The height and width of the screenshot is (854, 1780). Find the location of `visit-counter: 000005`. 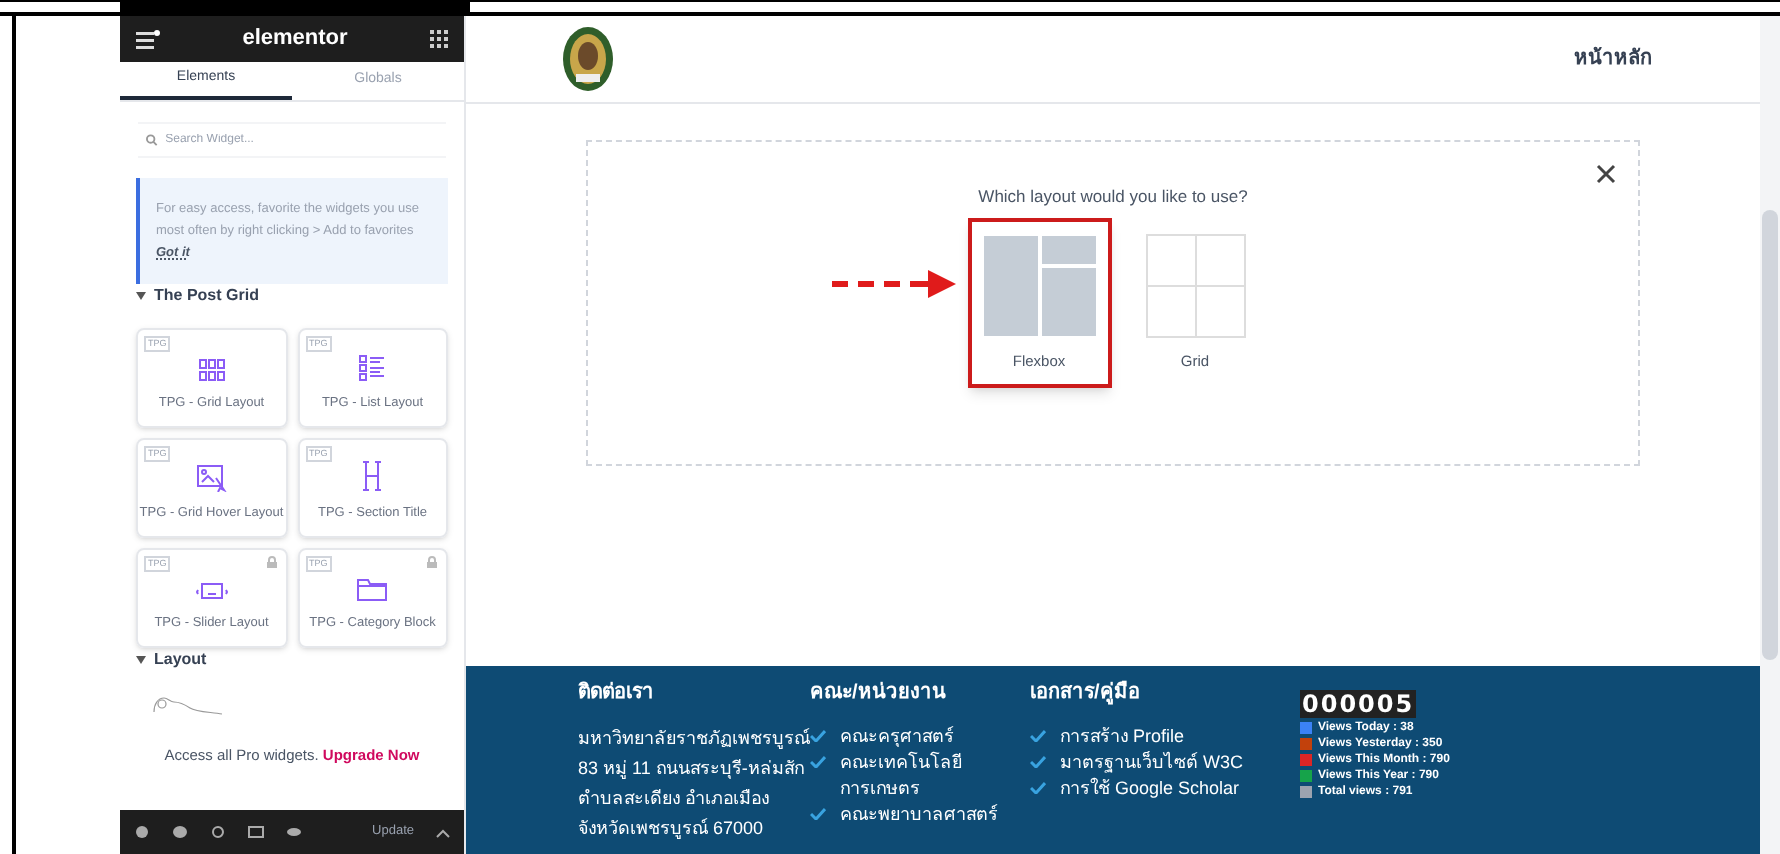

visit-counter: 000005 is located at coordinates (1358, 704).